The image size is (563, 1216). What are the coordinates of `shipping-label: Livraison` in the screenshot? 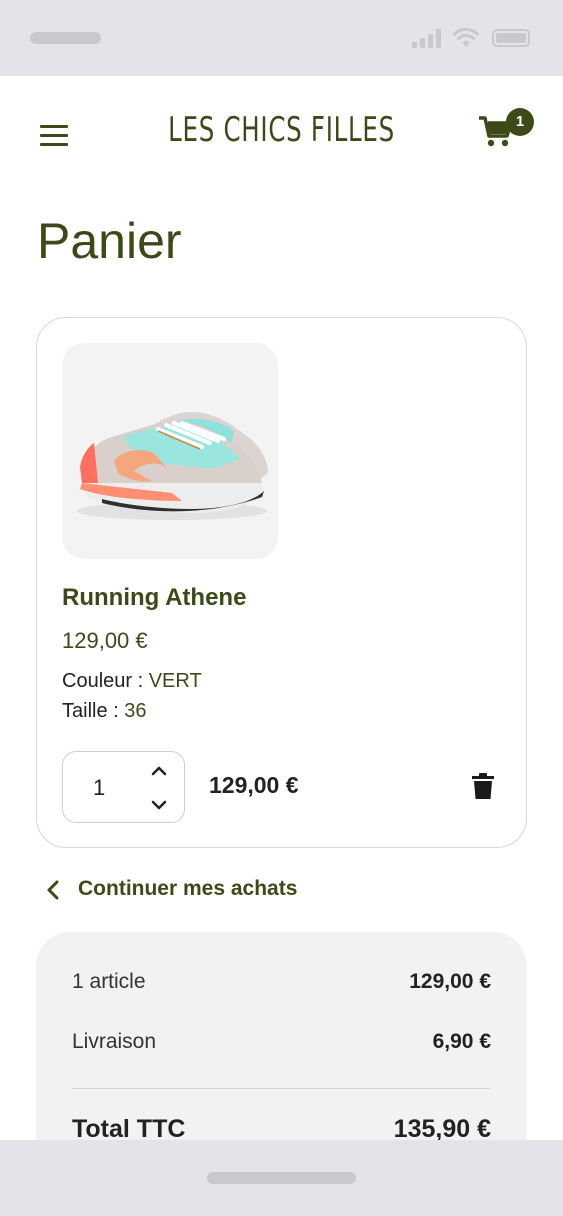 It's located at (114, 1041).